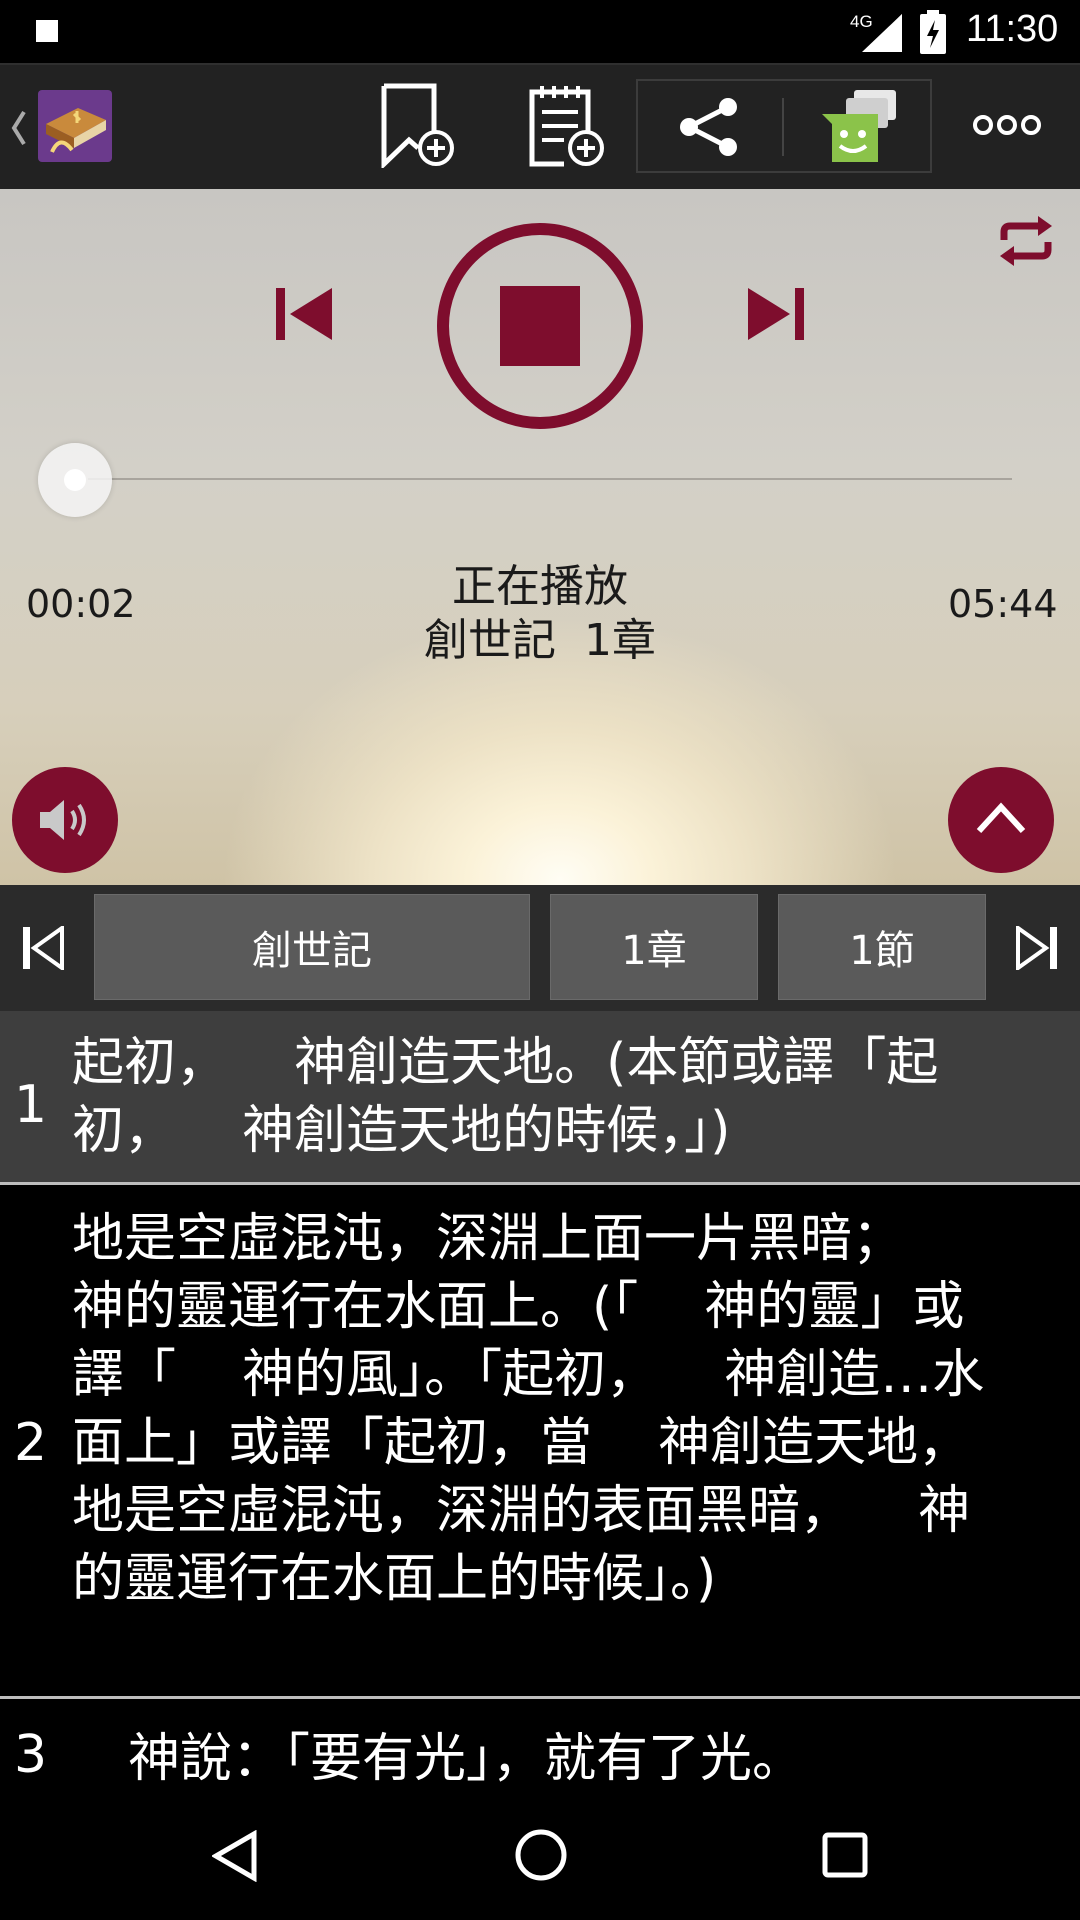  What do you see at coordinates (235, 1856) in the screenshot?
I see `nav-back-icon` at bounding box center [235, 1856].